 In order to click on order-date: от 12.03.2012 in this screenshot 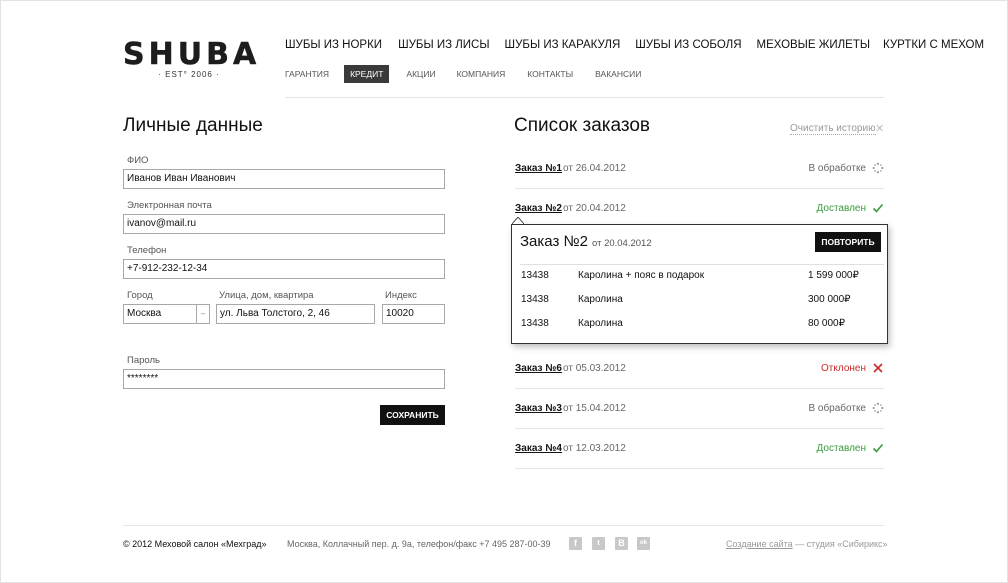, I will do `click(594, 448)`.